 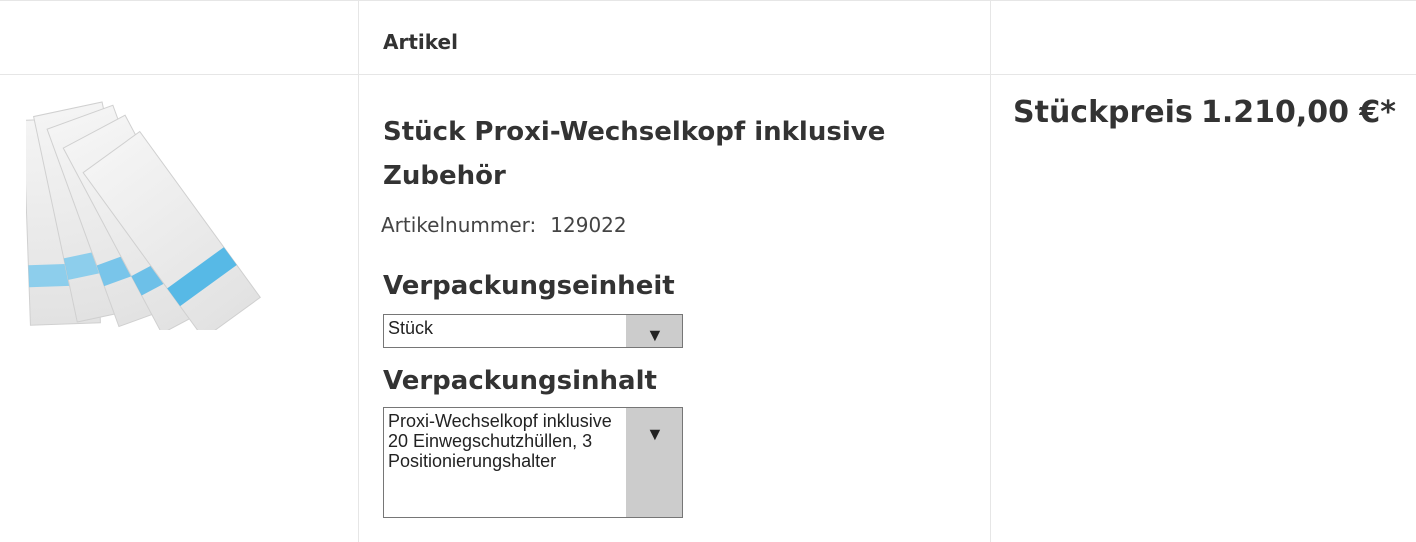 What do you see at coordinates (420, 42) in the screenshot?
I see `column-header-article: Artikel` at bounding box center [420, 42].